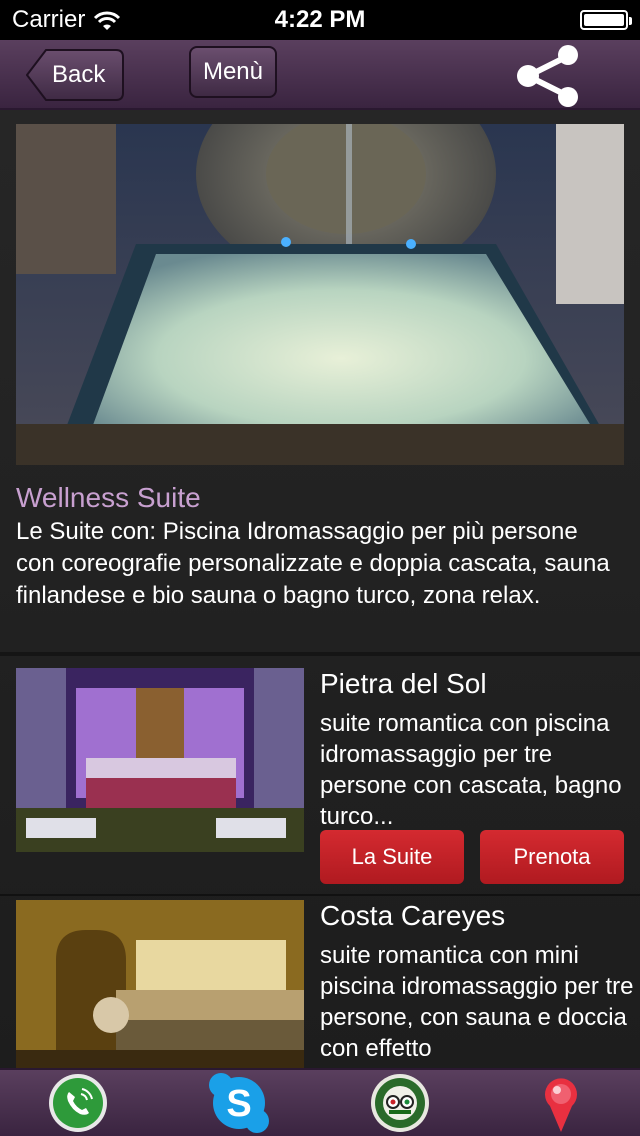 This screenshot has width=640, height=1136. What do you see at coordinates (561, 1103) in the screenshot?
I see `map-pin-icon` at bounding box center [561, 1103].